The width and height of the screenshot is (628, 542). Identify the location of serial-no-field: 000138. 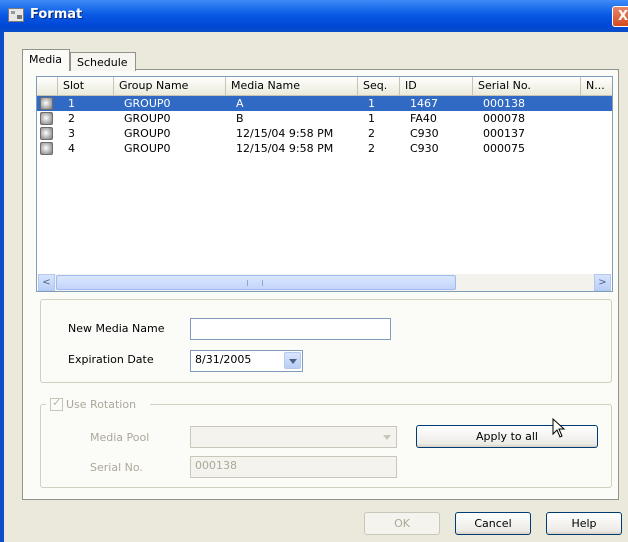
(293, 467).